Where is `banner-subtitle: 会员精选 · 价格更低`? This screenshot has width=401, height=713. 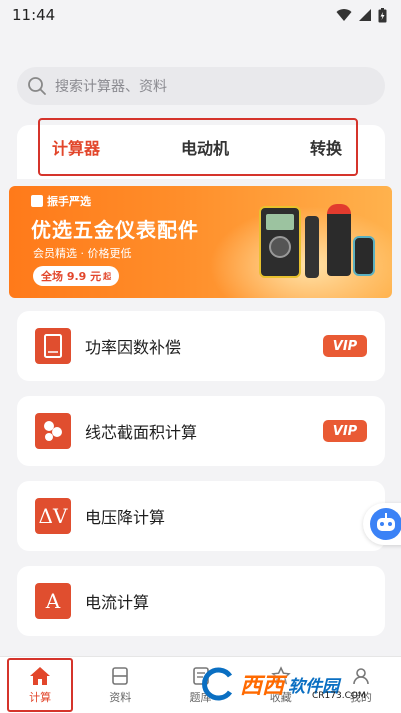
banner-subtitle: 会员精选 · 价格更低 is located at coordinates (82, 253).